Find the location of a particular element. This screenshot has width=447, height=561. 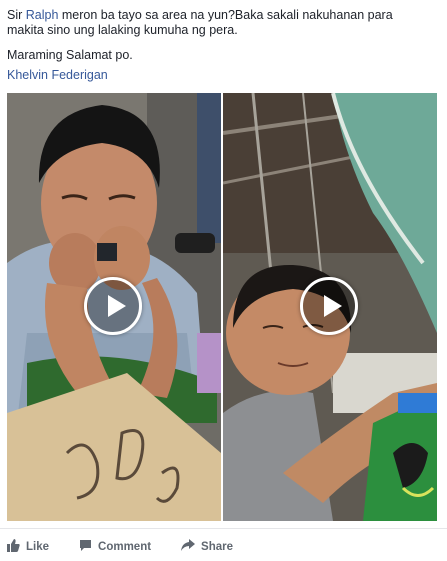

actions-divider is located at coordinates (223, 528).